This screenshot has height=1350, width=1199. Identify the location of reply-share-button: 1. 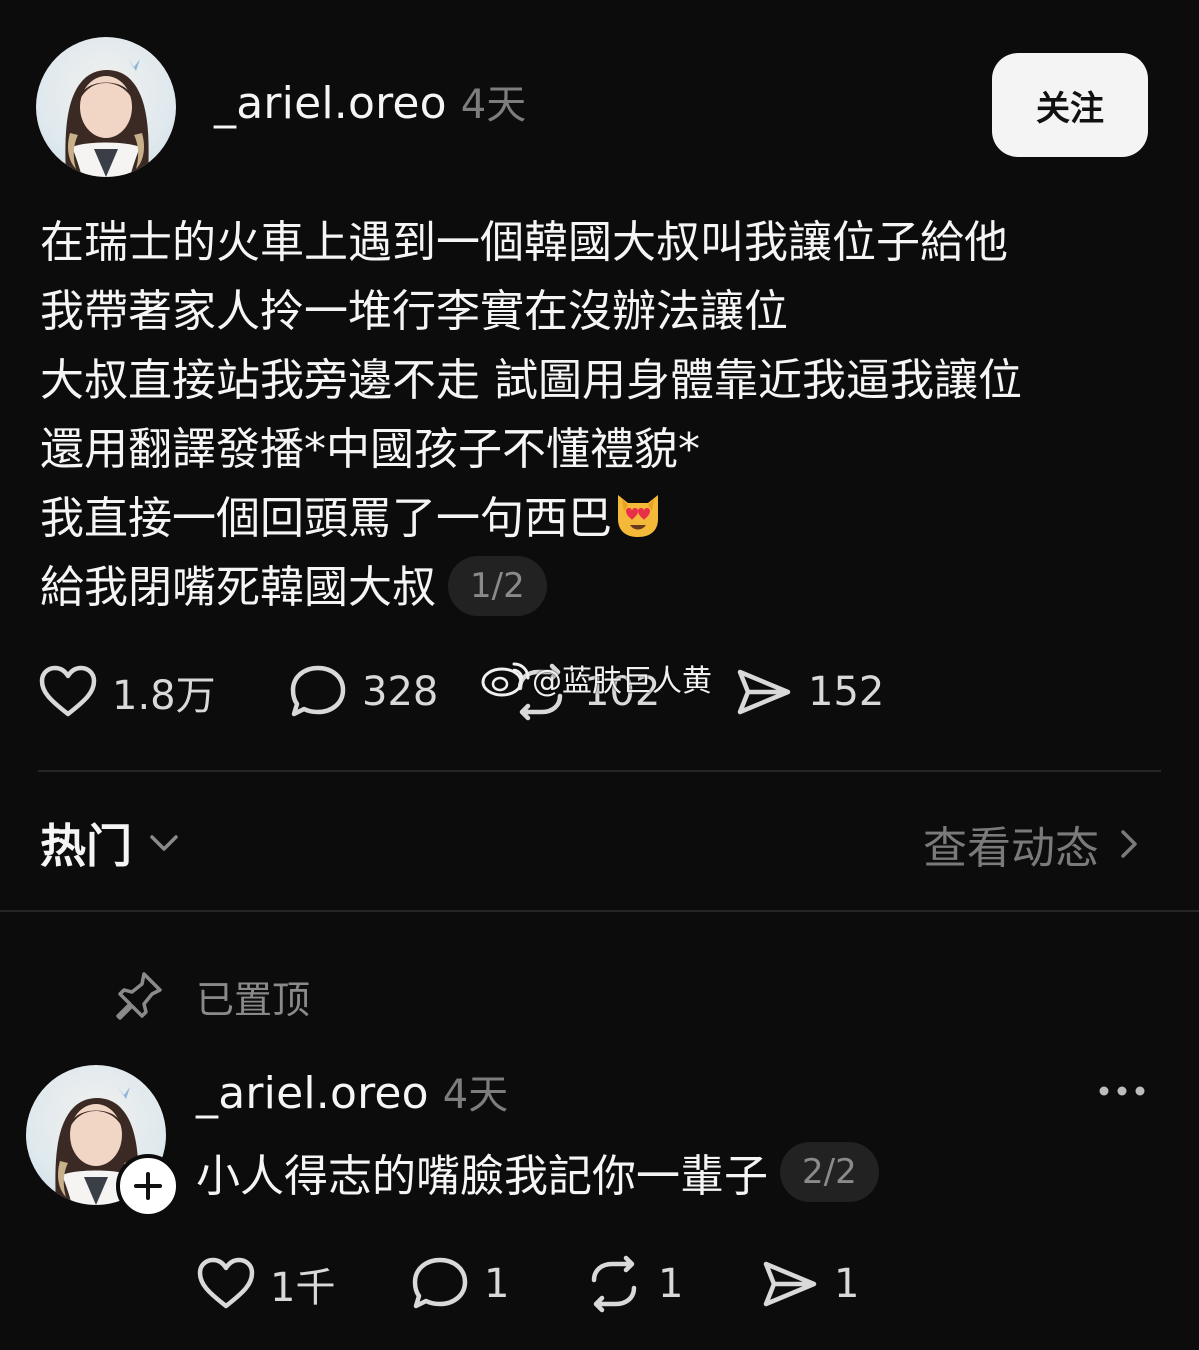
(809, 1284).